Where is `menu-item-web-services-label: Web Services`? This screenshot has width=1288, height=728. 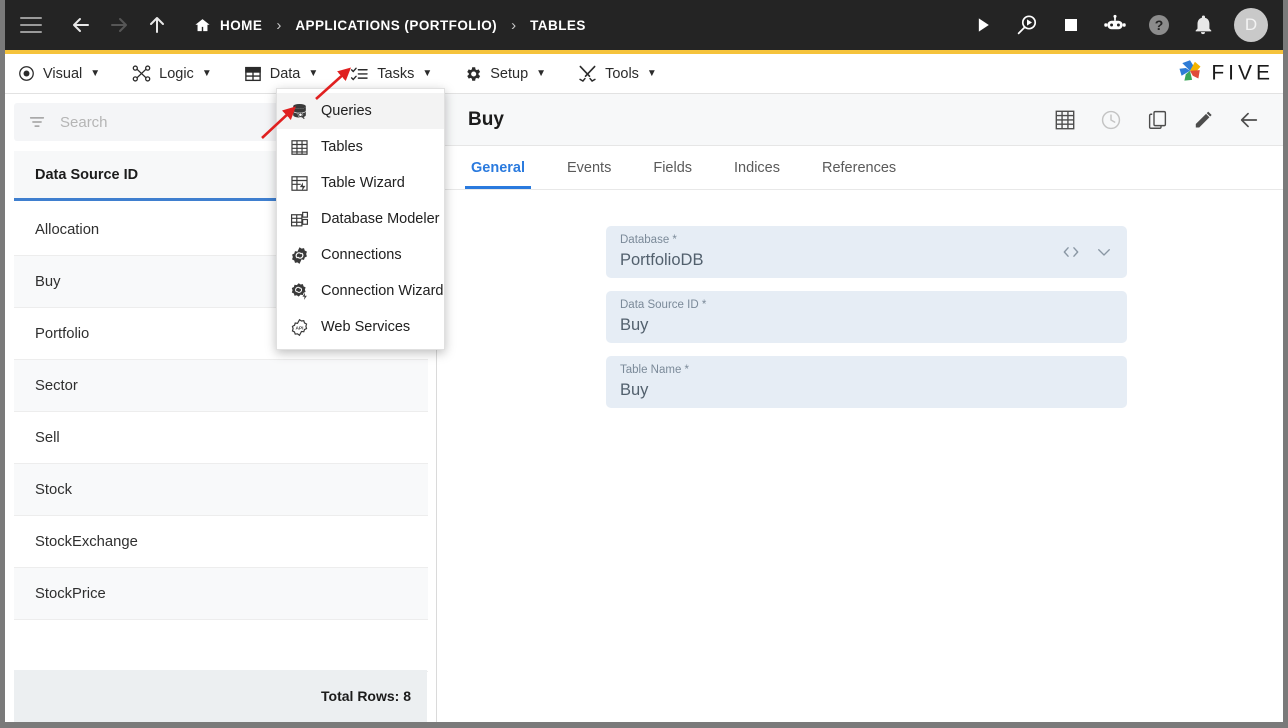
menu-item-web-services-label: Web Services is located at coordinates (366, 327).